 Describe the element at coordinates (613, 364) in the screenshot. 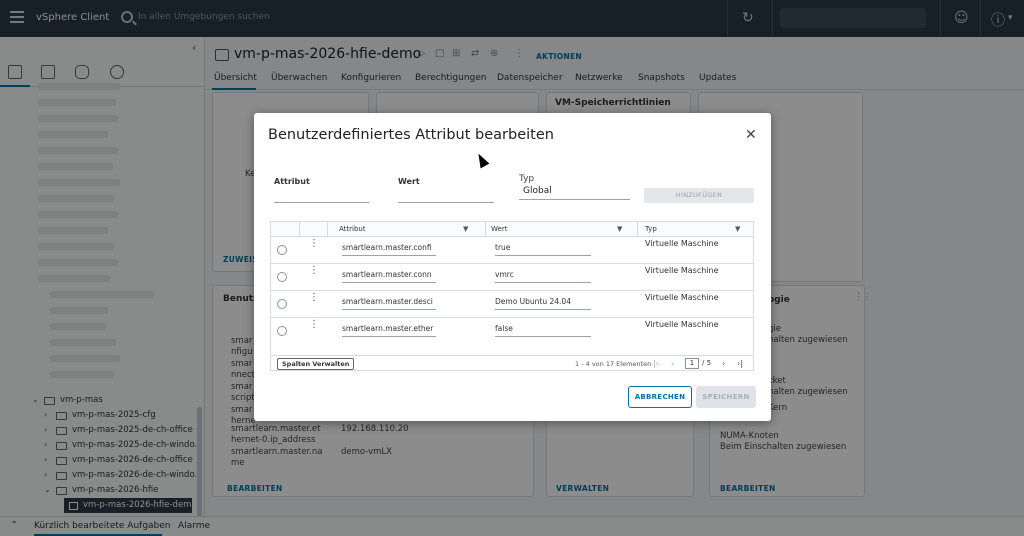

I see `item-count: 1 - 4 von 17 Elementen` at that location.